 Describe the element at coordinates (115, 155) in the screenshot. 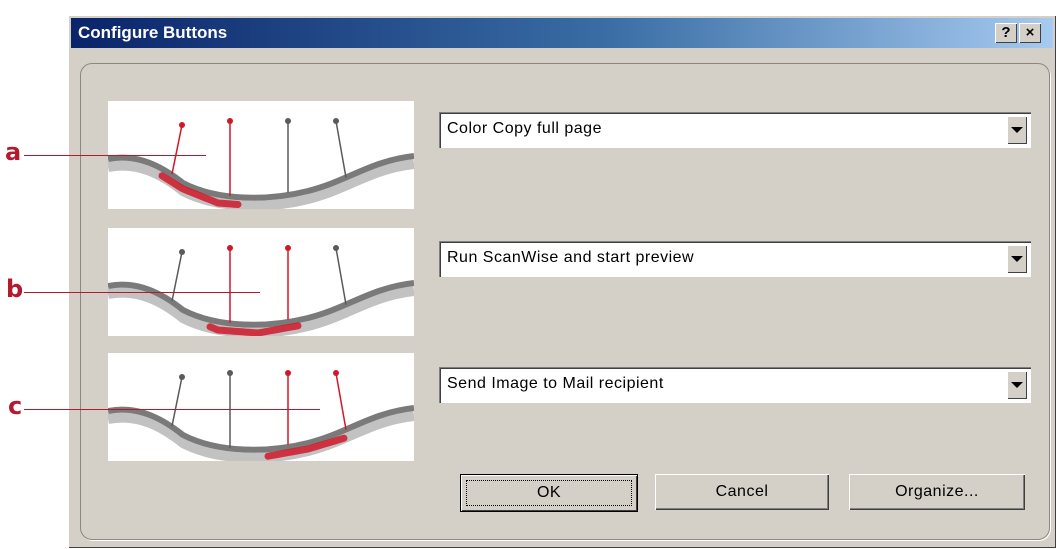

I see `callout-line-a` at that location.